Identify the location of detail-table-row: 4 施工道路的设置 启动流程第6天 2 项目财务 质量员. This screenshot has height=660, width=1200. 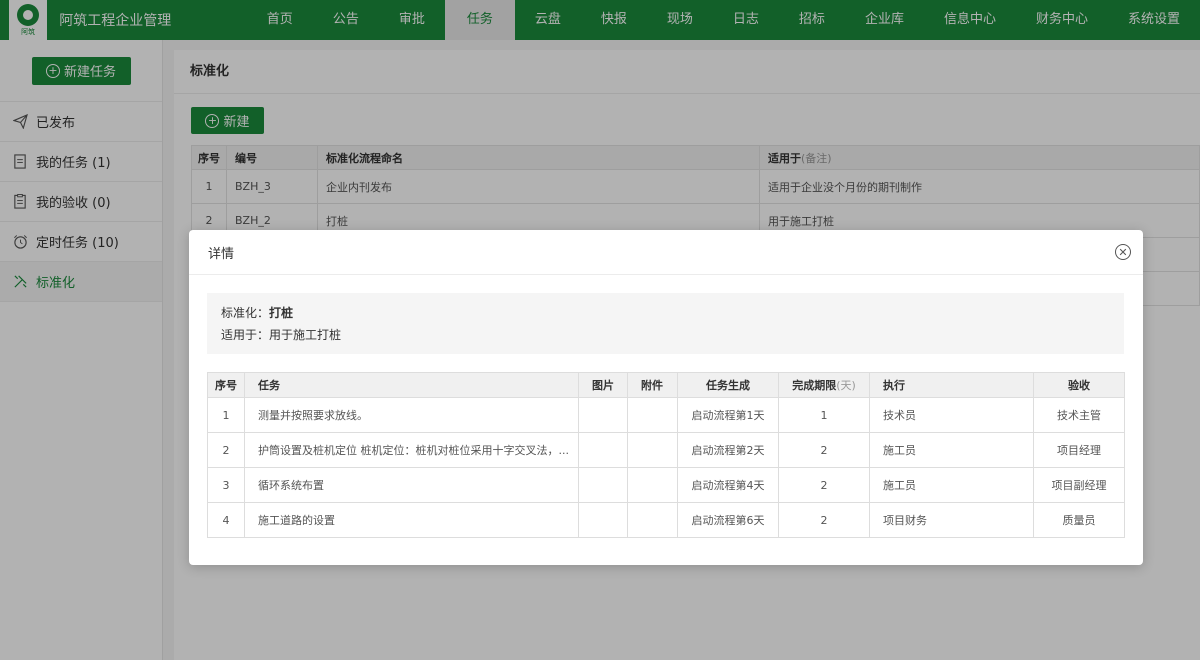
(666, 520).